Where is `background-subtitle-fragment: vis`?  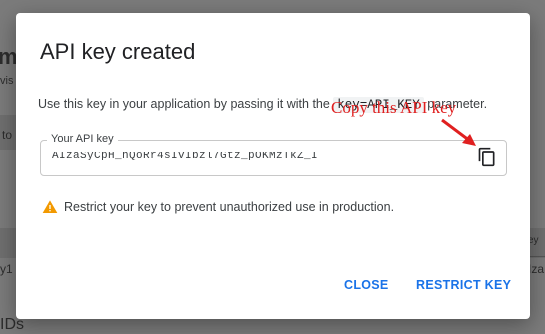
background-subtitle-fragment: vis is located at coordinates (7, 81).